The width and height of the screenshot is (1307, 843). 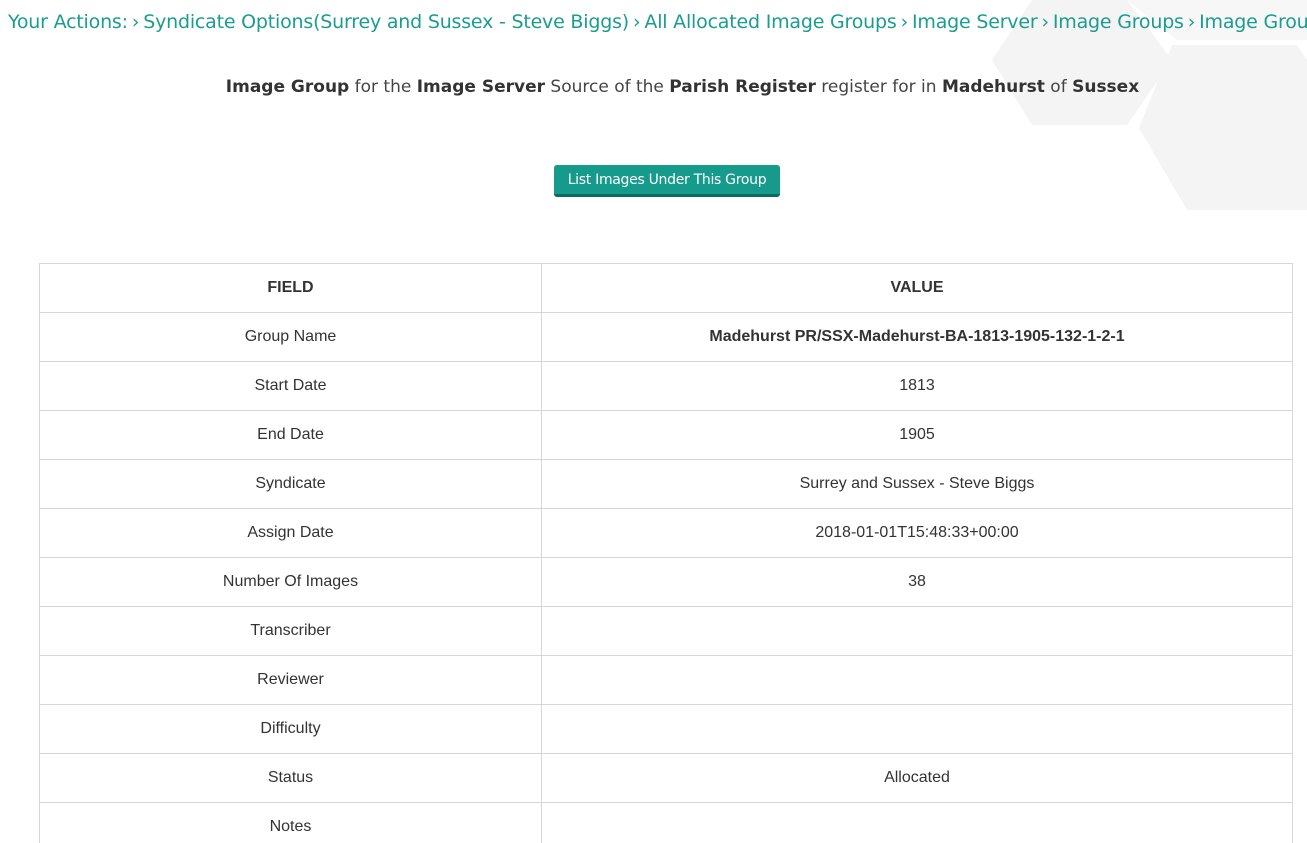 I want to click on field-label: Status, so click(x=290, y=778).